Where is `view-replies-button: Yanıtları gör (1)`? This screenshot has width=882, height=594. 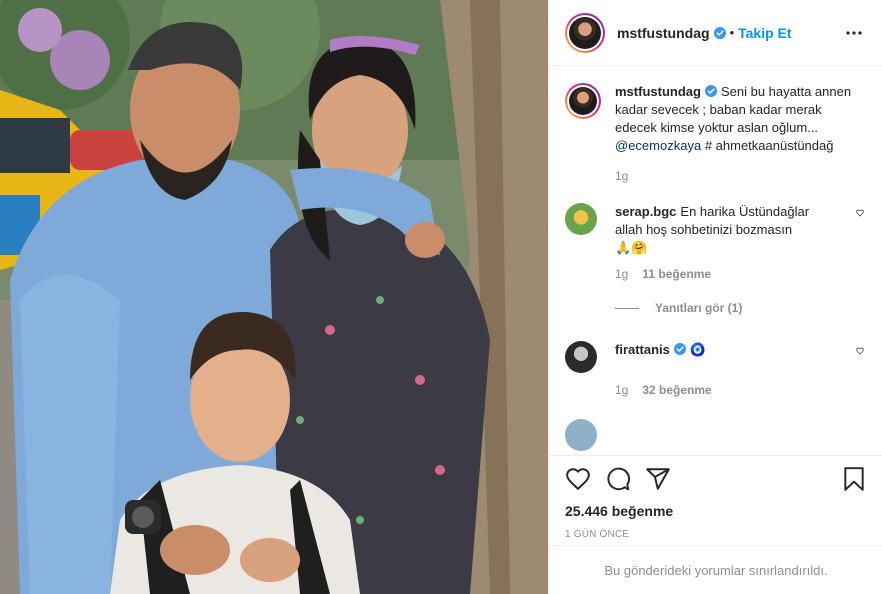 view-replies-button: Yanıtları gör (1) is located at coordinates (741, 308).